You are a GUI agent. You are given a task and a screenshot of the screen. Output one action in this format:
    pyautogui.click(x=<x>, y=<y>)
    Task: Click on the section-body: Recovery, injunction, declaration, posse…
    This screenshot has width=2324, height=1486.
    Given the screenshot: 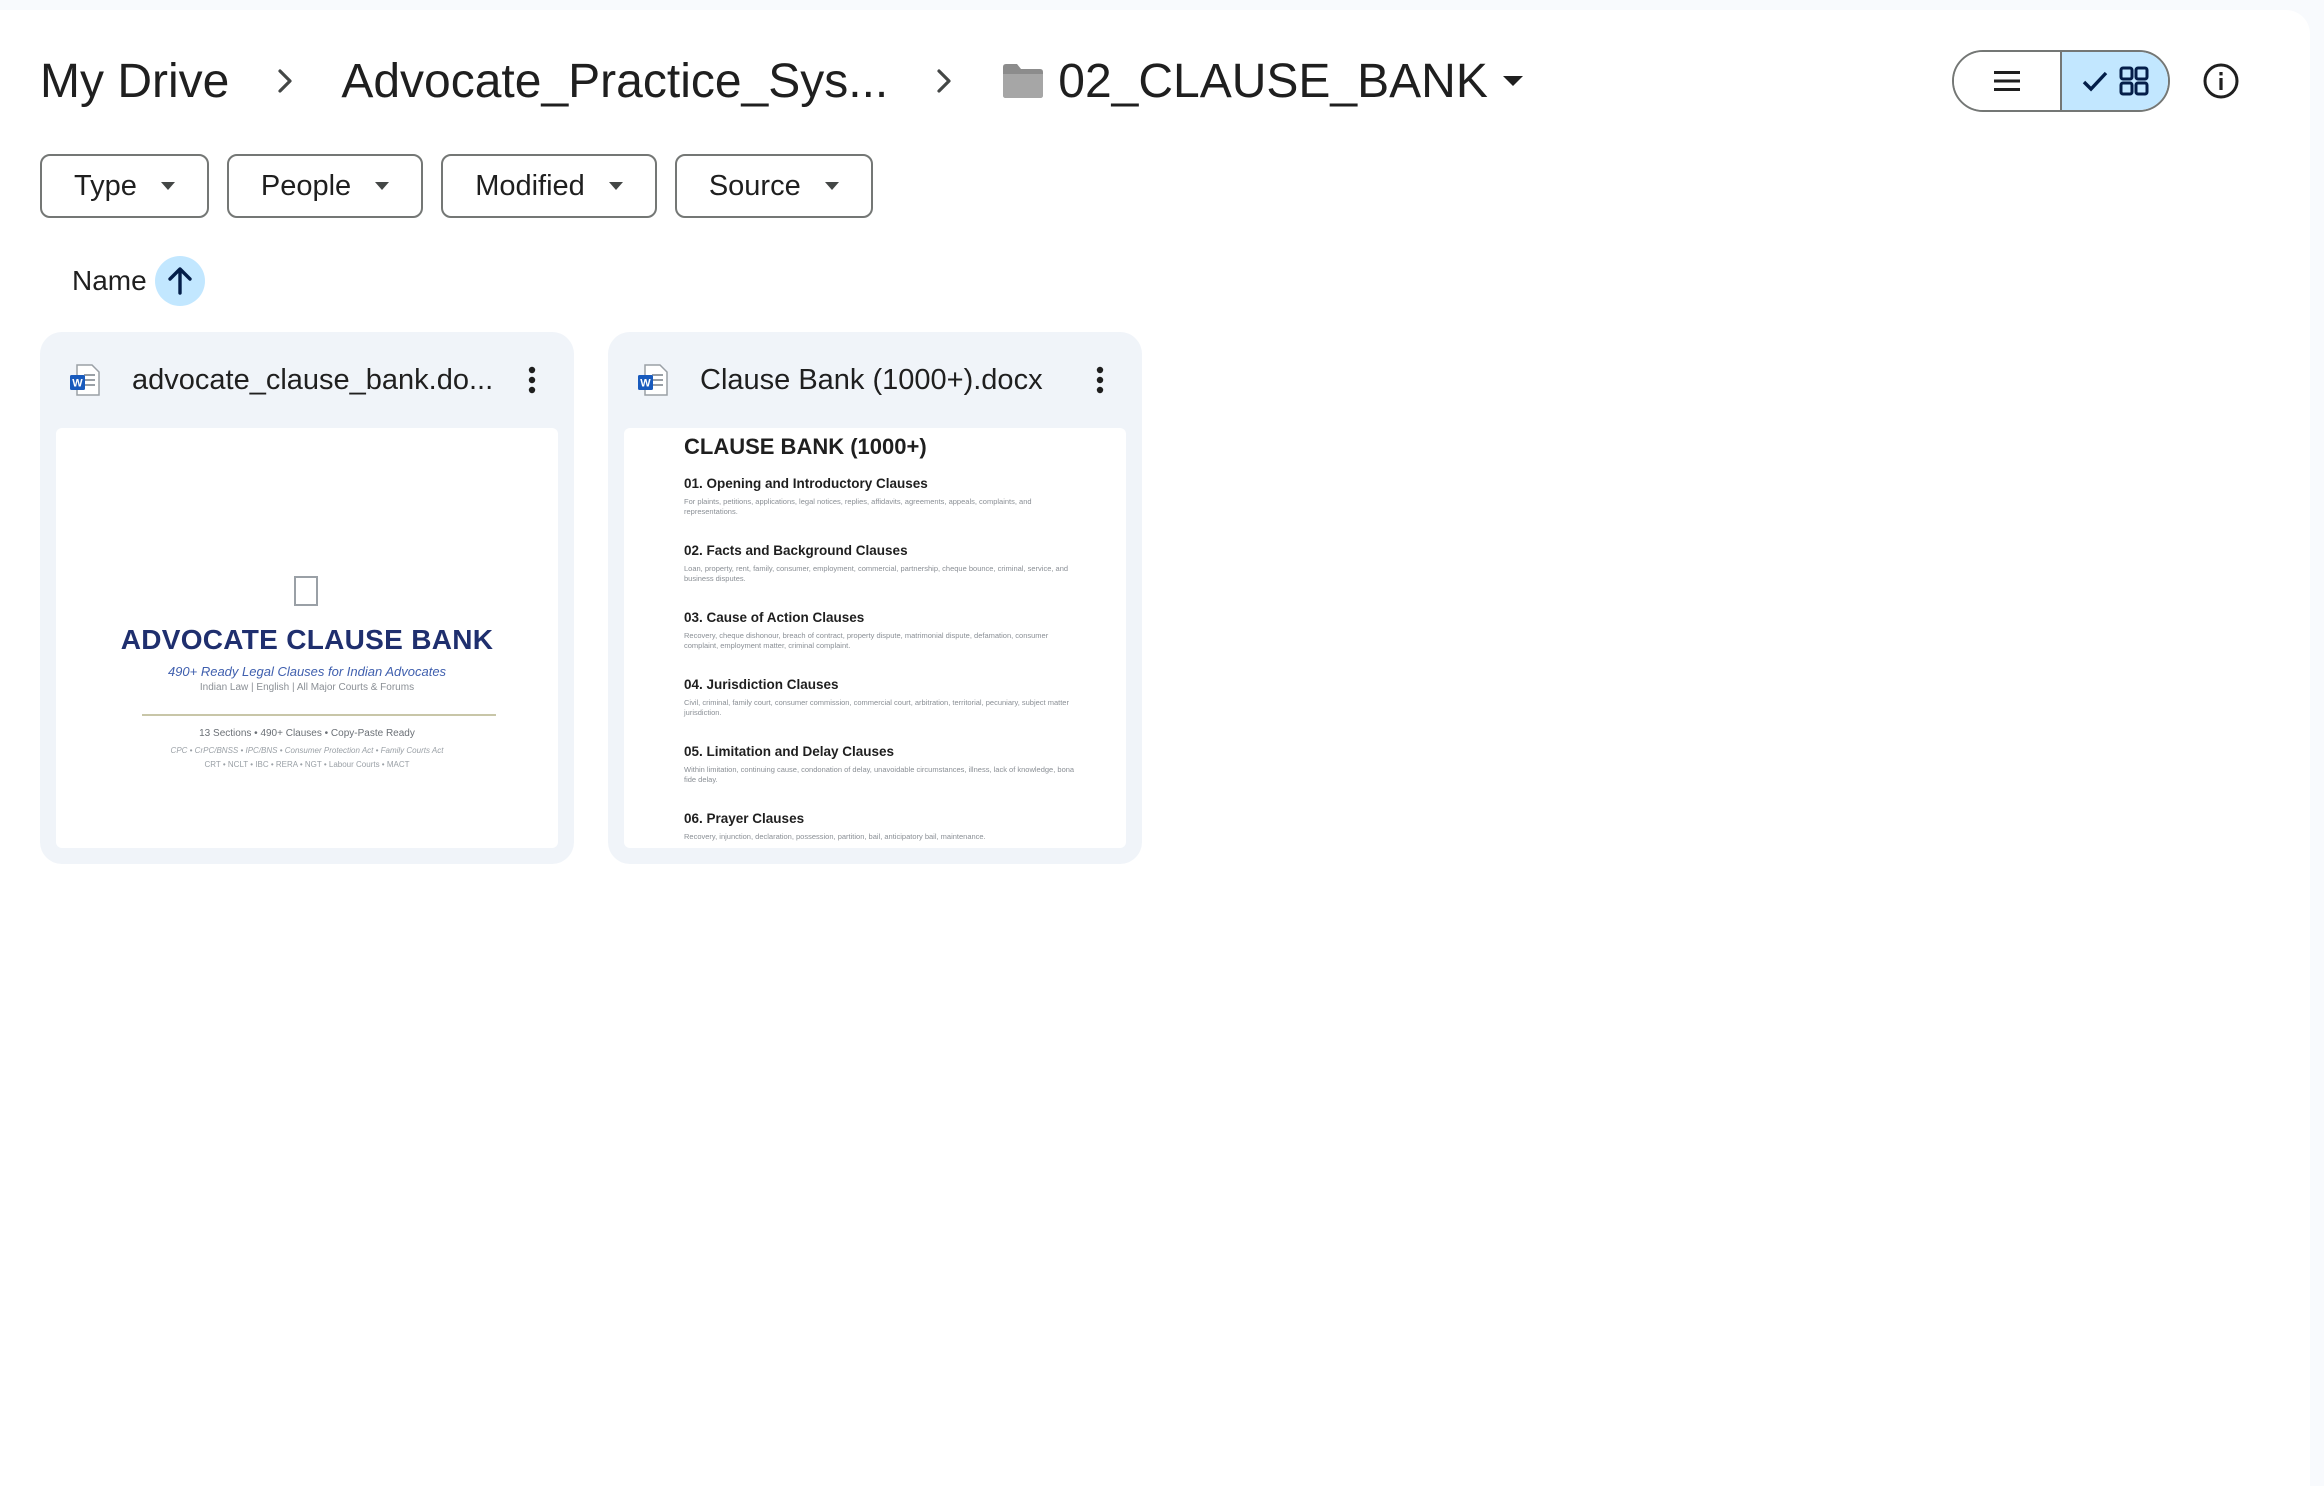 What is the action you would take?
    pyautogui.click(x=835, y=836)
    